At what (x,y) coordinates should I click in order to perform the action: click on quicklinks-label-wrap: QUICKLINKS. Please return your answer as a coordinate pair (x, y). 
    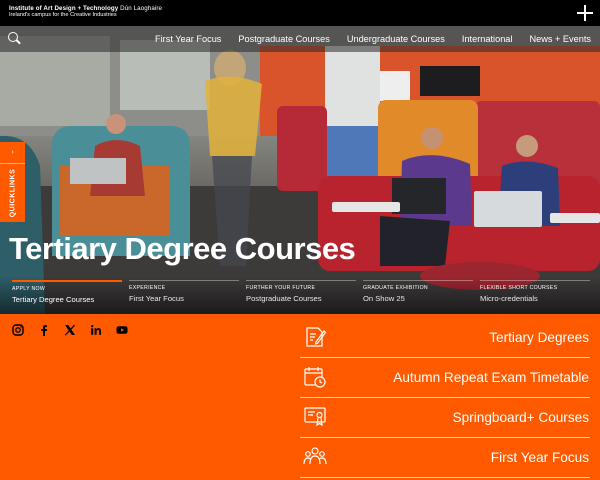
    Looking at the image, I should click on (12, 193).